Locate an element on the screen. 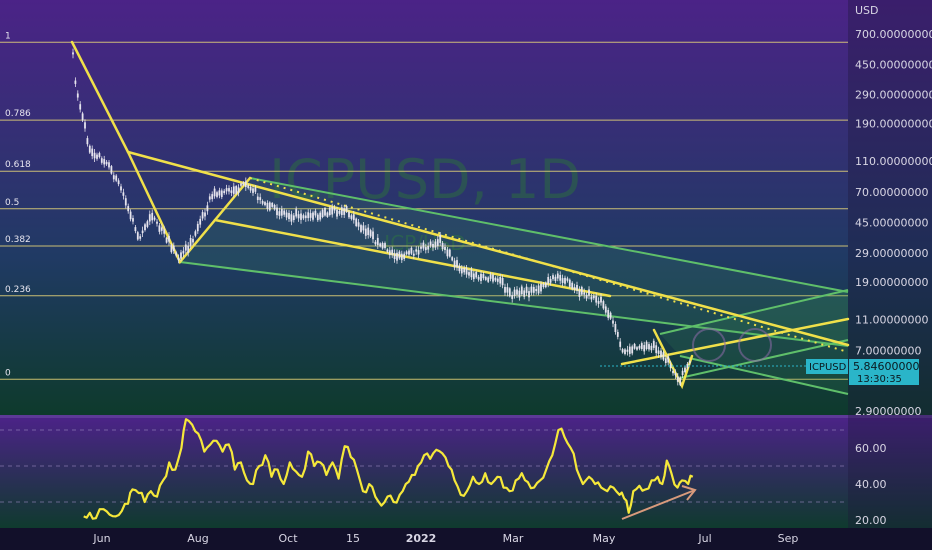  rsi-tick-label: 40.00 is located at coordinates (871, 484).